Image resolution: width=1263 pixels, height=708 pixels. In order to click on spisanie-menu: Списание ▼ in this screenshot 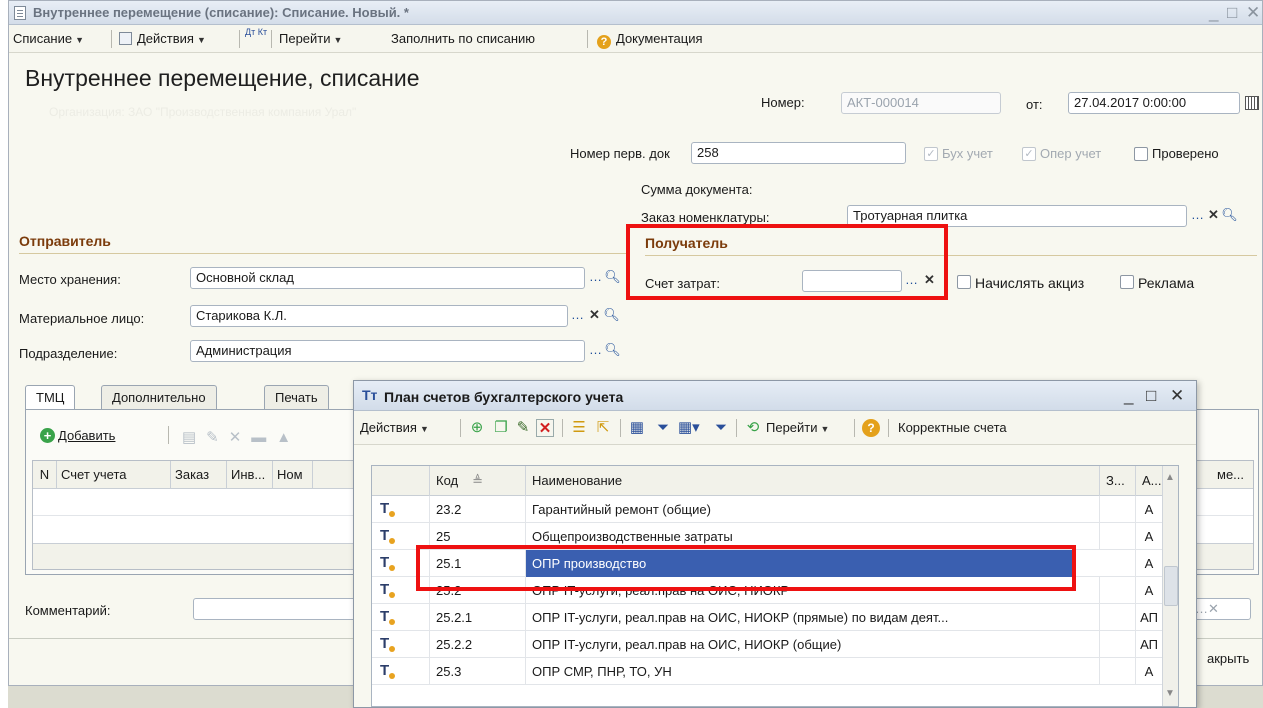, I will do `click(48, 38)`.